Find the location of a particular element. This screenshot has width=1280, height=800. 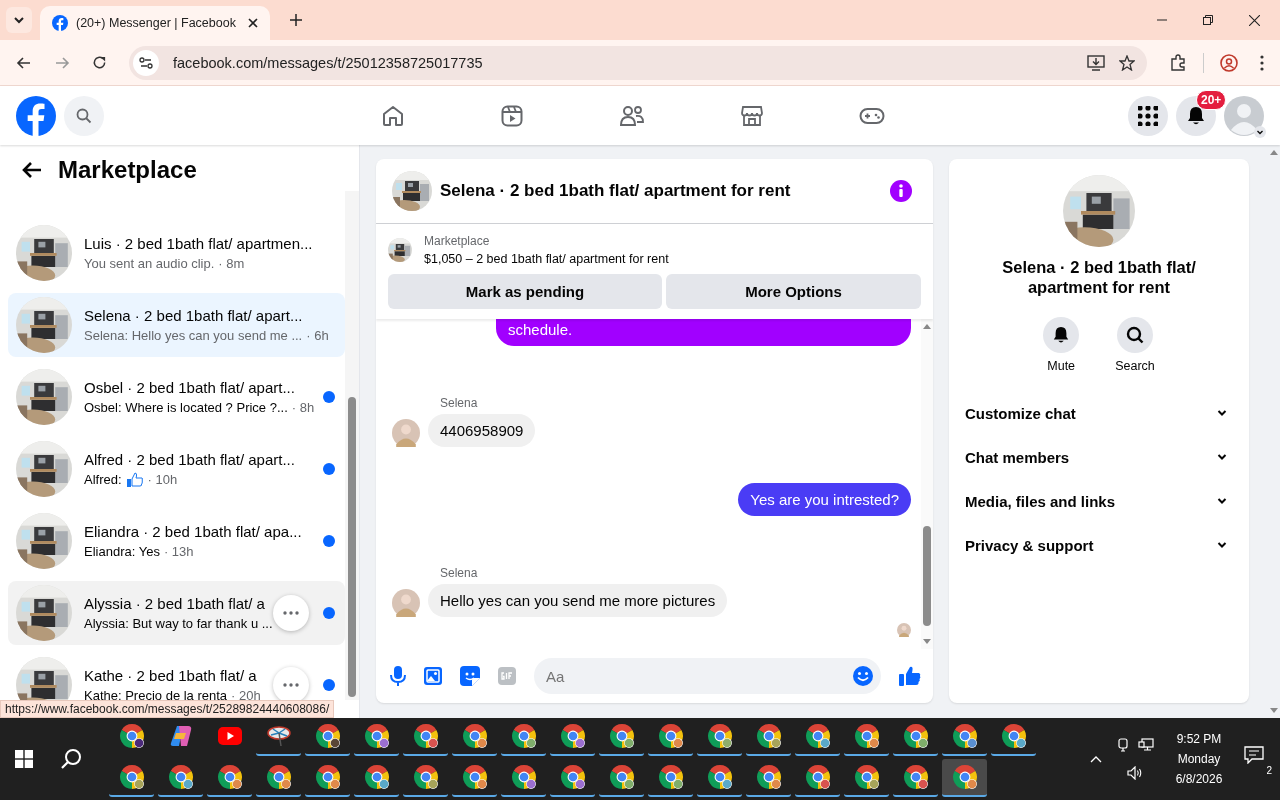

install-icon is located at coordinates (1096, 62).